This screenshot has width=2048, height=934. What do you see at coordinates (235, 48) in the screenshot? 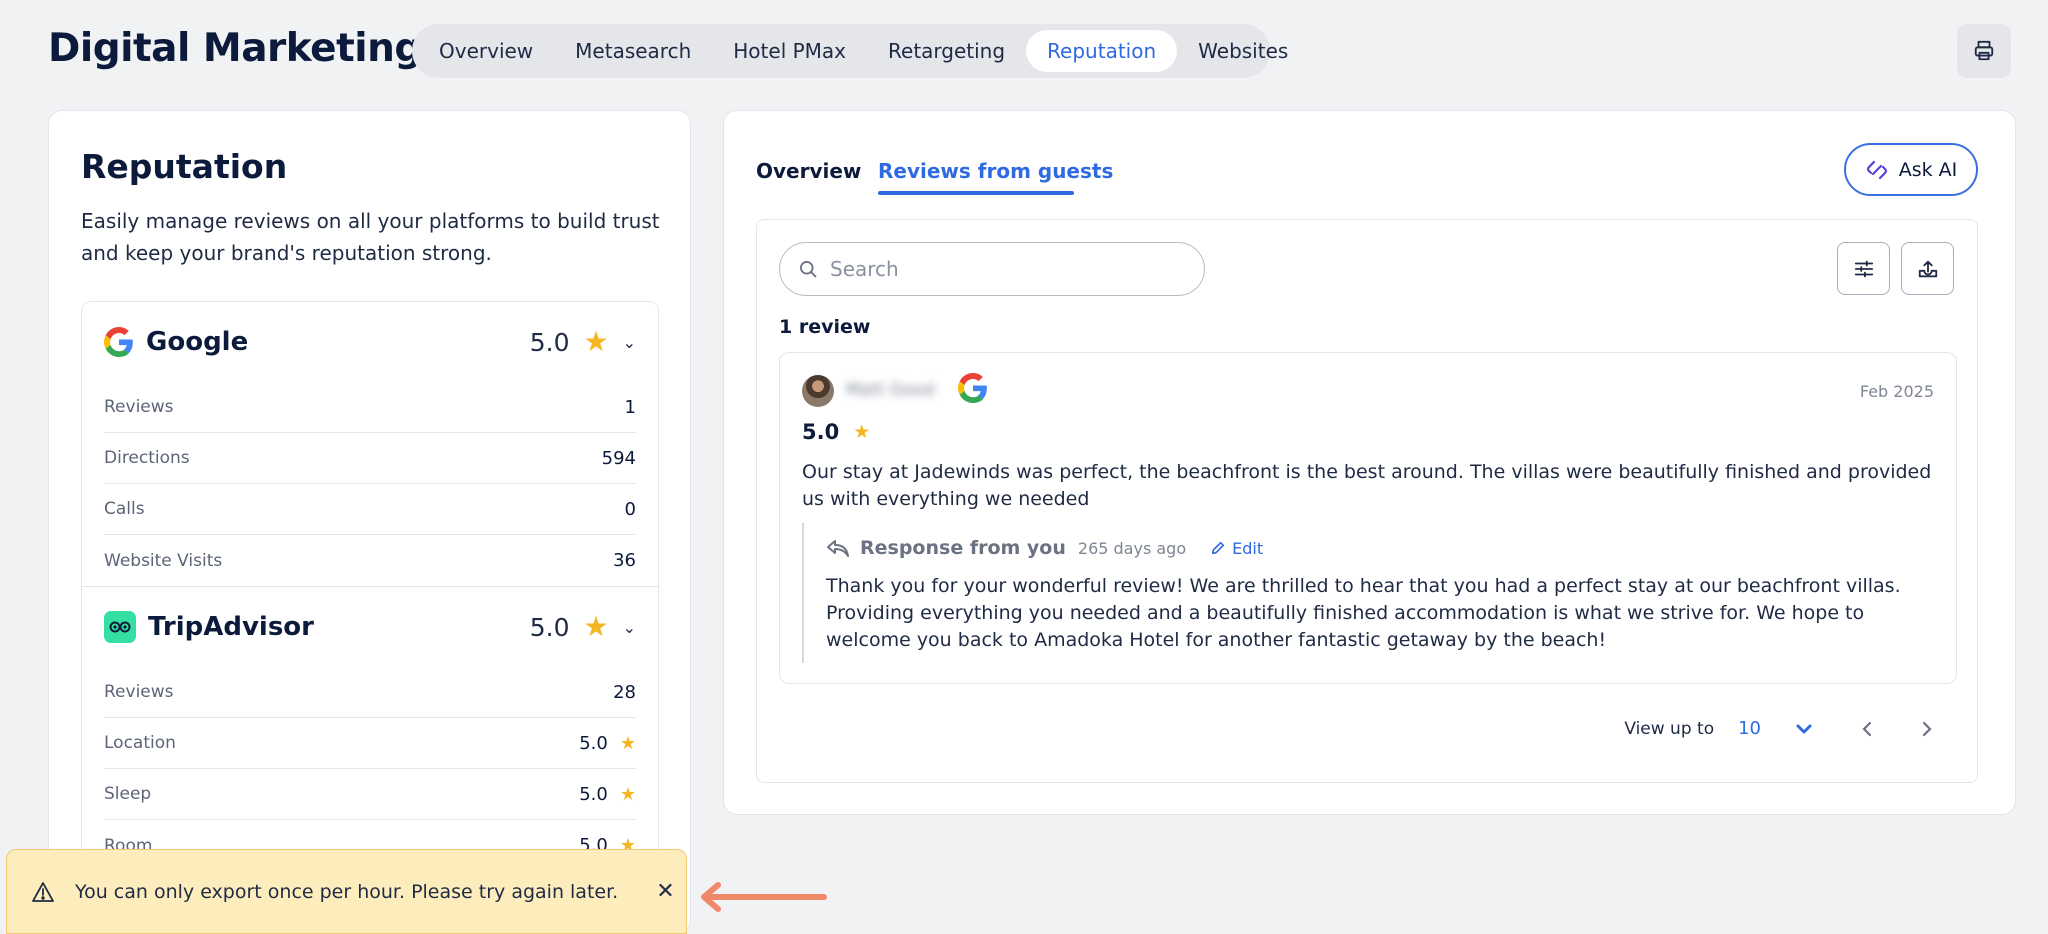
I see `page-title: Digital Marketing` at bounding box center [235, 48].